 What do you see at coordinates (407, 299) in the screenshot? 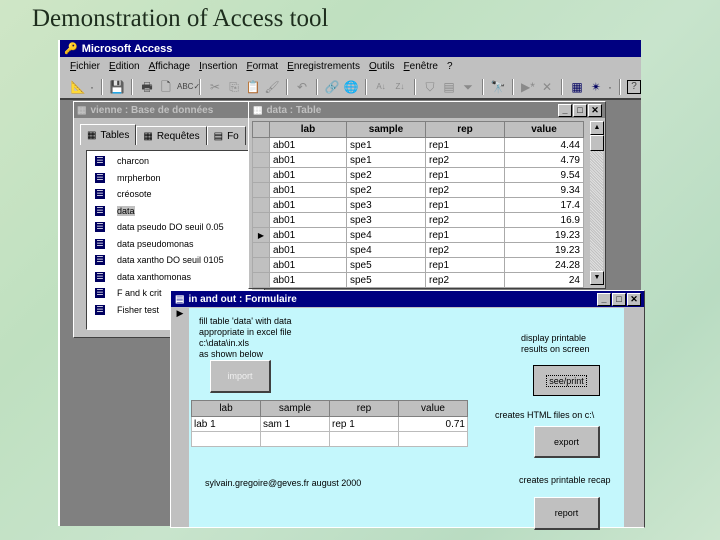
I see `form-titlebar: ▤ in and out : Formulaire _ □ ✕` at bounding box center [407, 299].